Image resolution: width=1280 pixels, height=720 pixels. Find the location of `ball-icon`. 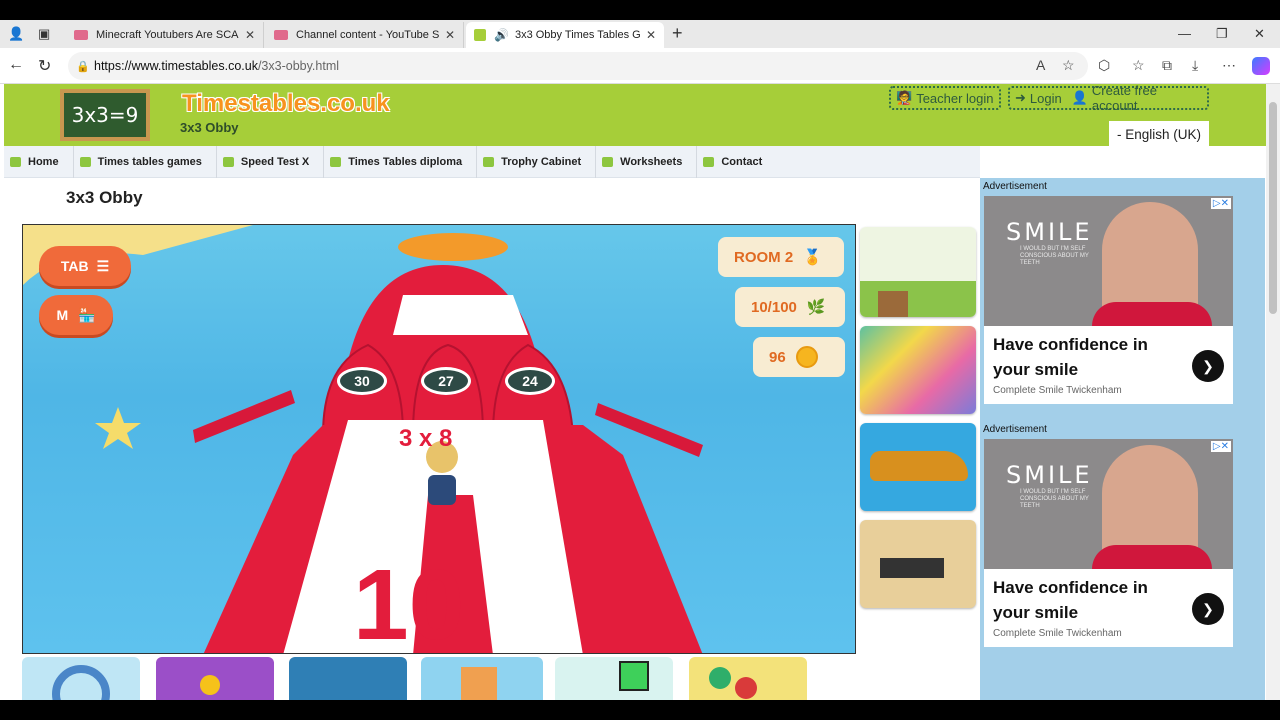

ball-icon is located at coordinates (210, 685).